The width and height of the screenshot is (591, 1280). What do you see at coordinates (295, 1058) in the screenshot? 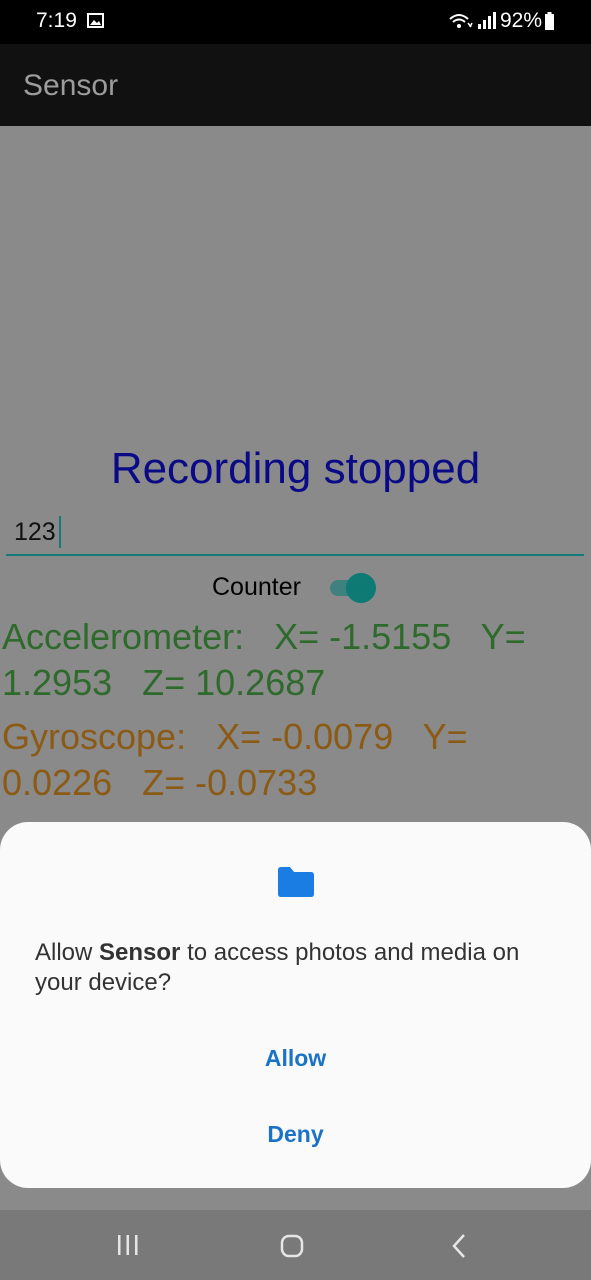
I see `allow-button: Allow` at bounding box center [295, 1058].